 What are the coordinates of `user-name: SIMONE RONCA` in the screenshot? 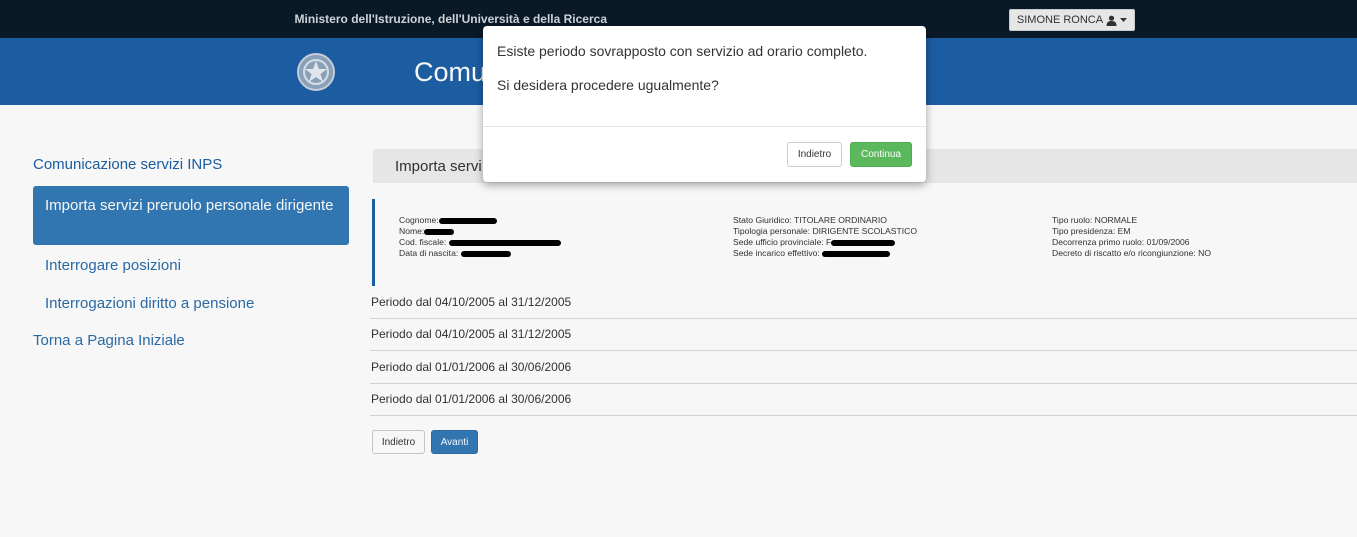 It's located at (1060, 20).